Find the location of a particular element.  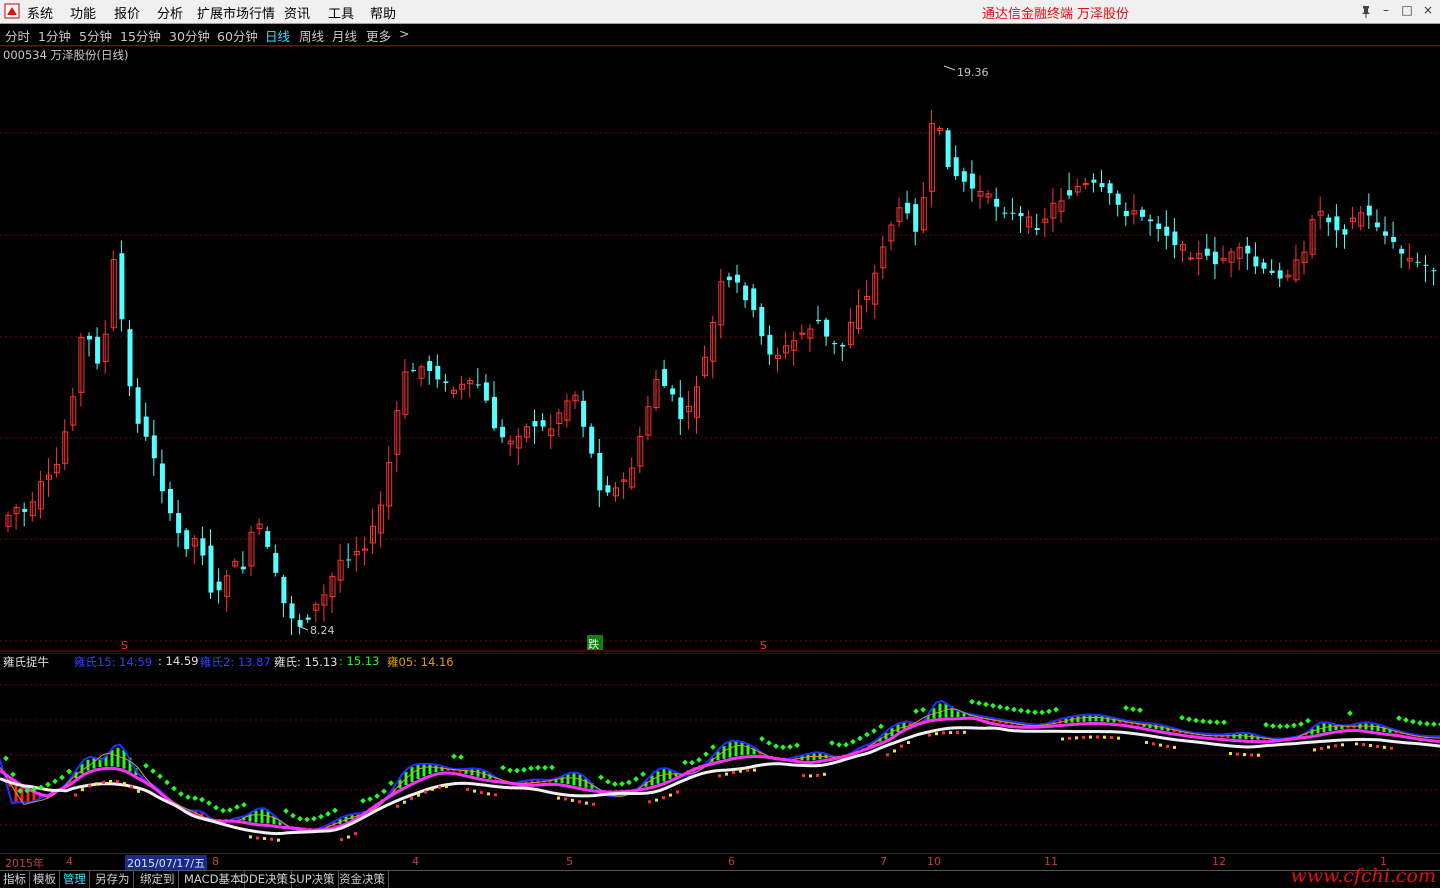

date-label: 12 is located at coordinates (1219, 861).